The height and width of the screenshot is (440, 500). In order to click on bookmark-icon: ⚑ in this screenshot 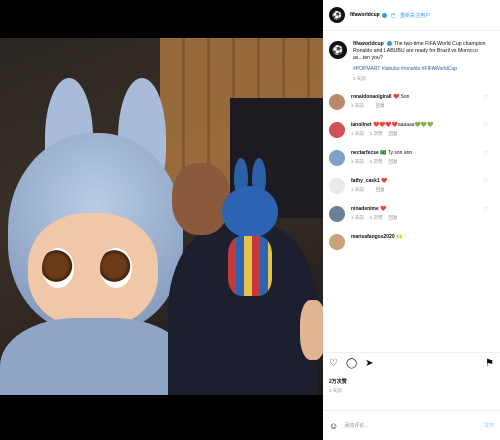, I will do `click(489, 363)`.